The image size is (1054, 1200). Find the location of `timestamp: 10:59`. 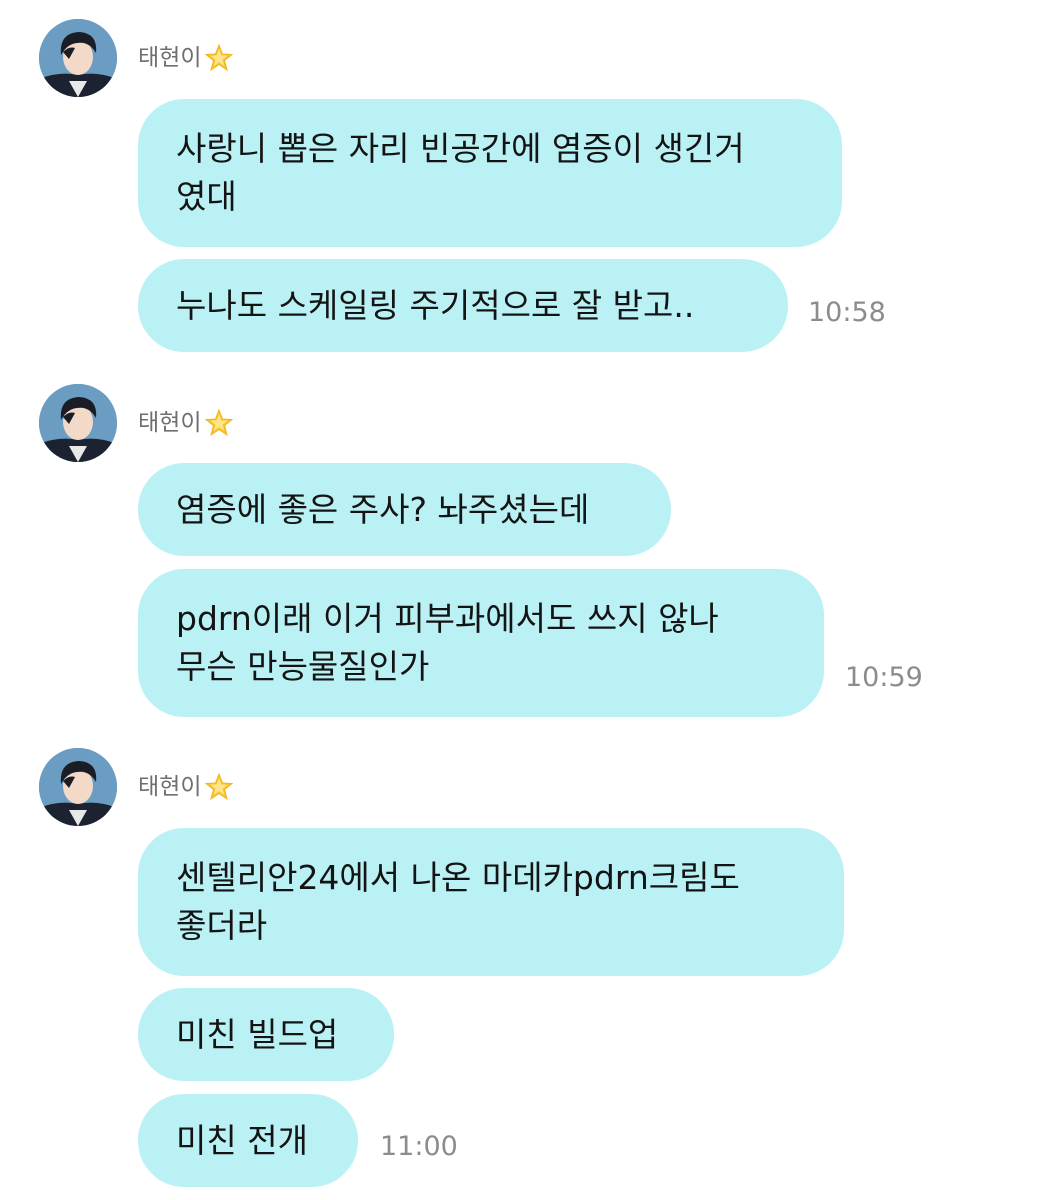

timestamp: 10:59 is located at coordinates (884, 677).